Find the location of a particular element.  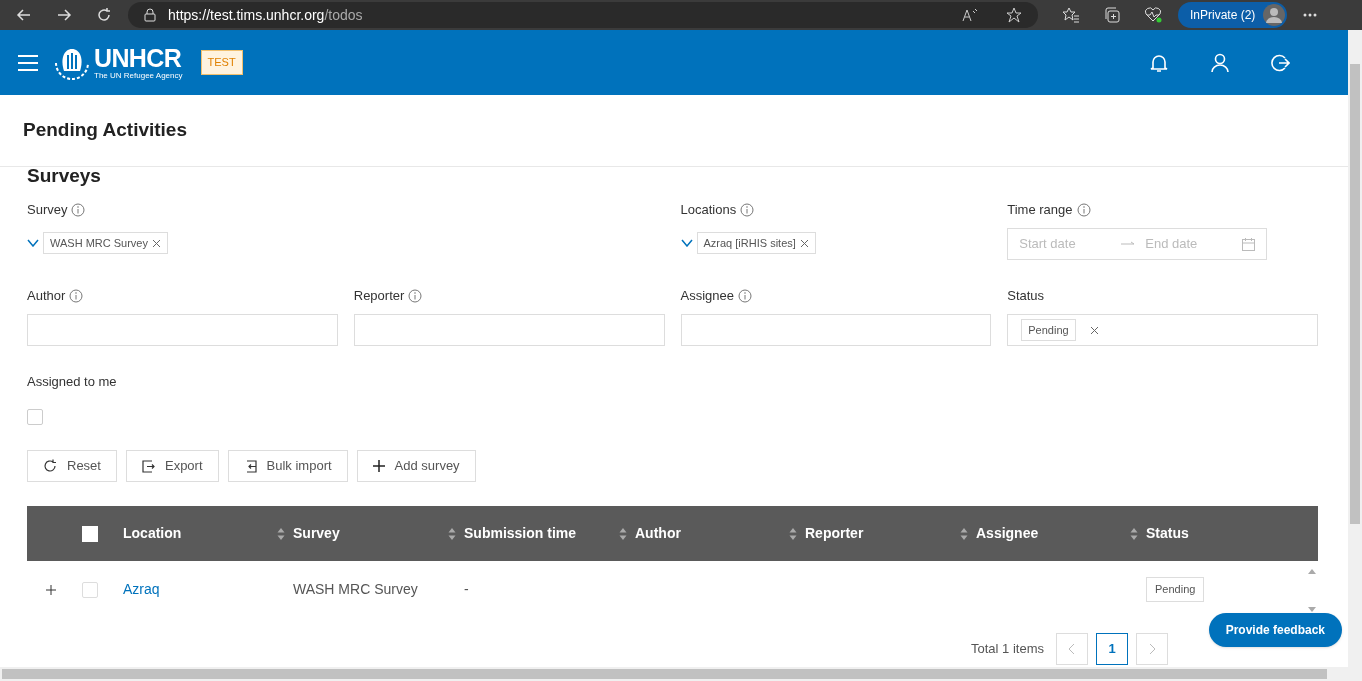

column-header: Author is located at coordinates (658, 533).